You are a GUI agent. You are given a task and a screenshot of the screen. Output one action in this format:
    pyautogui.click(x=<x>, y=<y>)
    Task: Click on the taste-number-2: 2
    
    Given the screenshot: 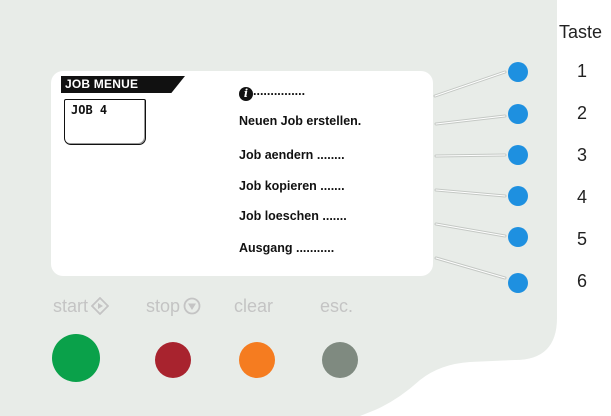 What is the action you would take?
    pyautogui.click(x=581, y=113)
    